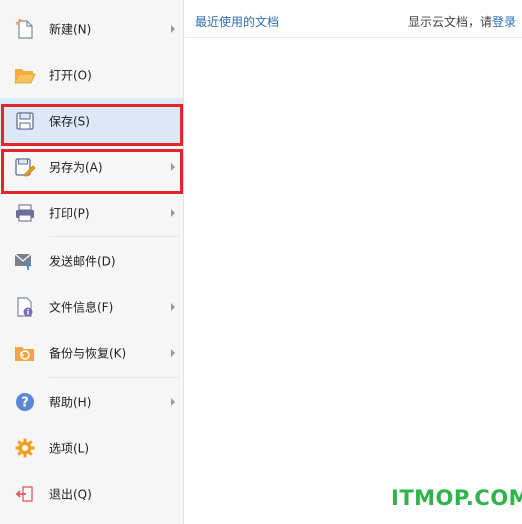 Image resolution: width=522 pixels, height=524 pixels. I want to click on menu-item-save-as: 另存为(A), so click(91, 167).